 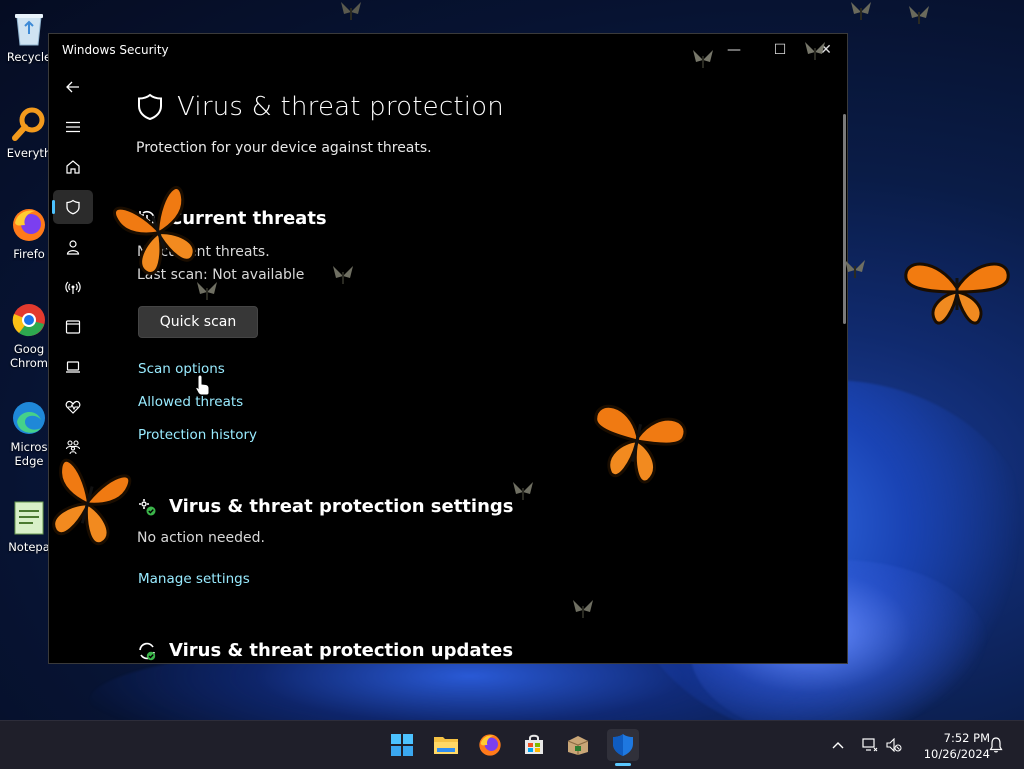 I want to click on nav-settings, so click(x=73, y=661).